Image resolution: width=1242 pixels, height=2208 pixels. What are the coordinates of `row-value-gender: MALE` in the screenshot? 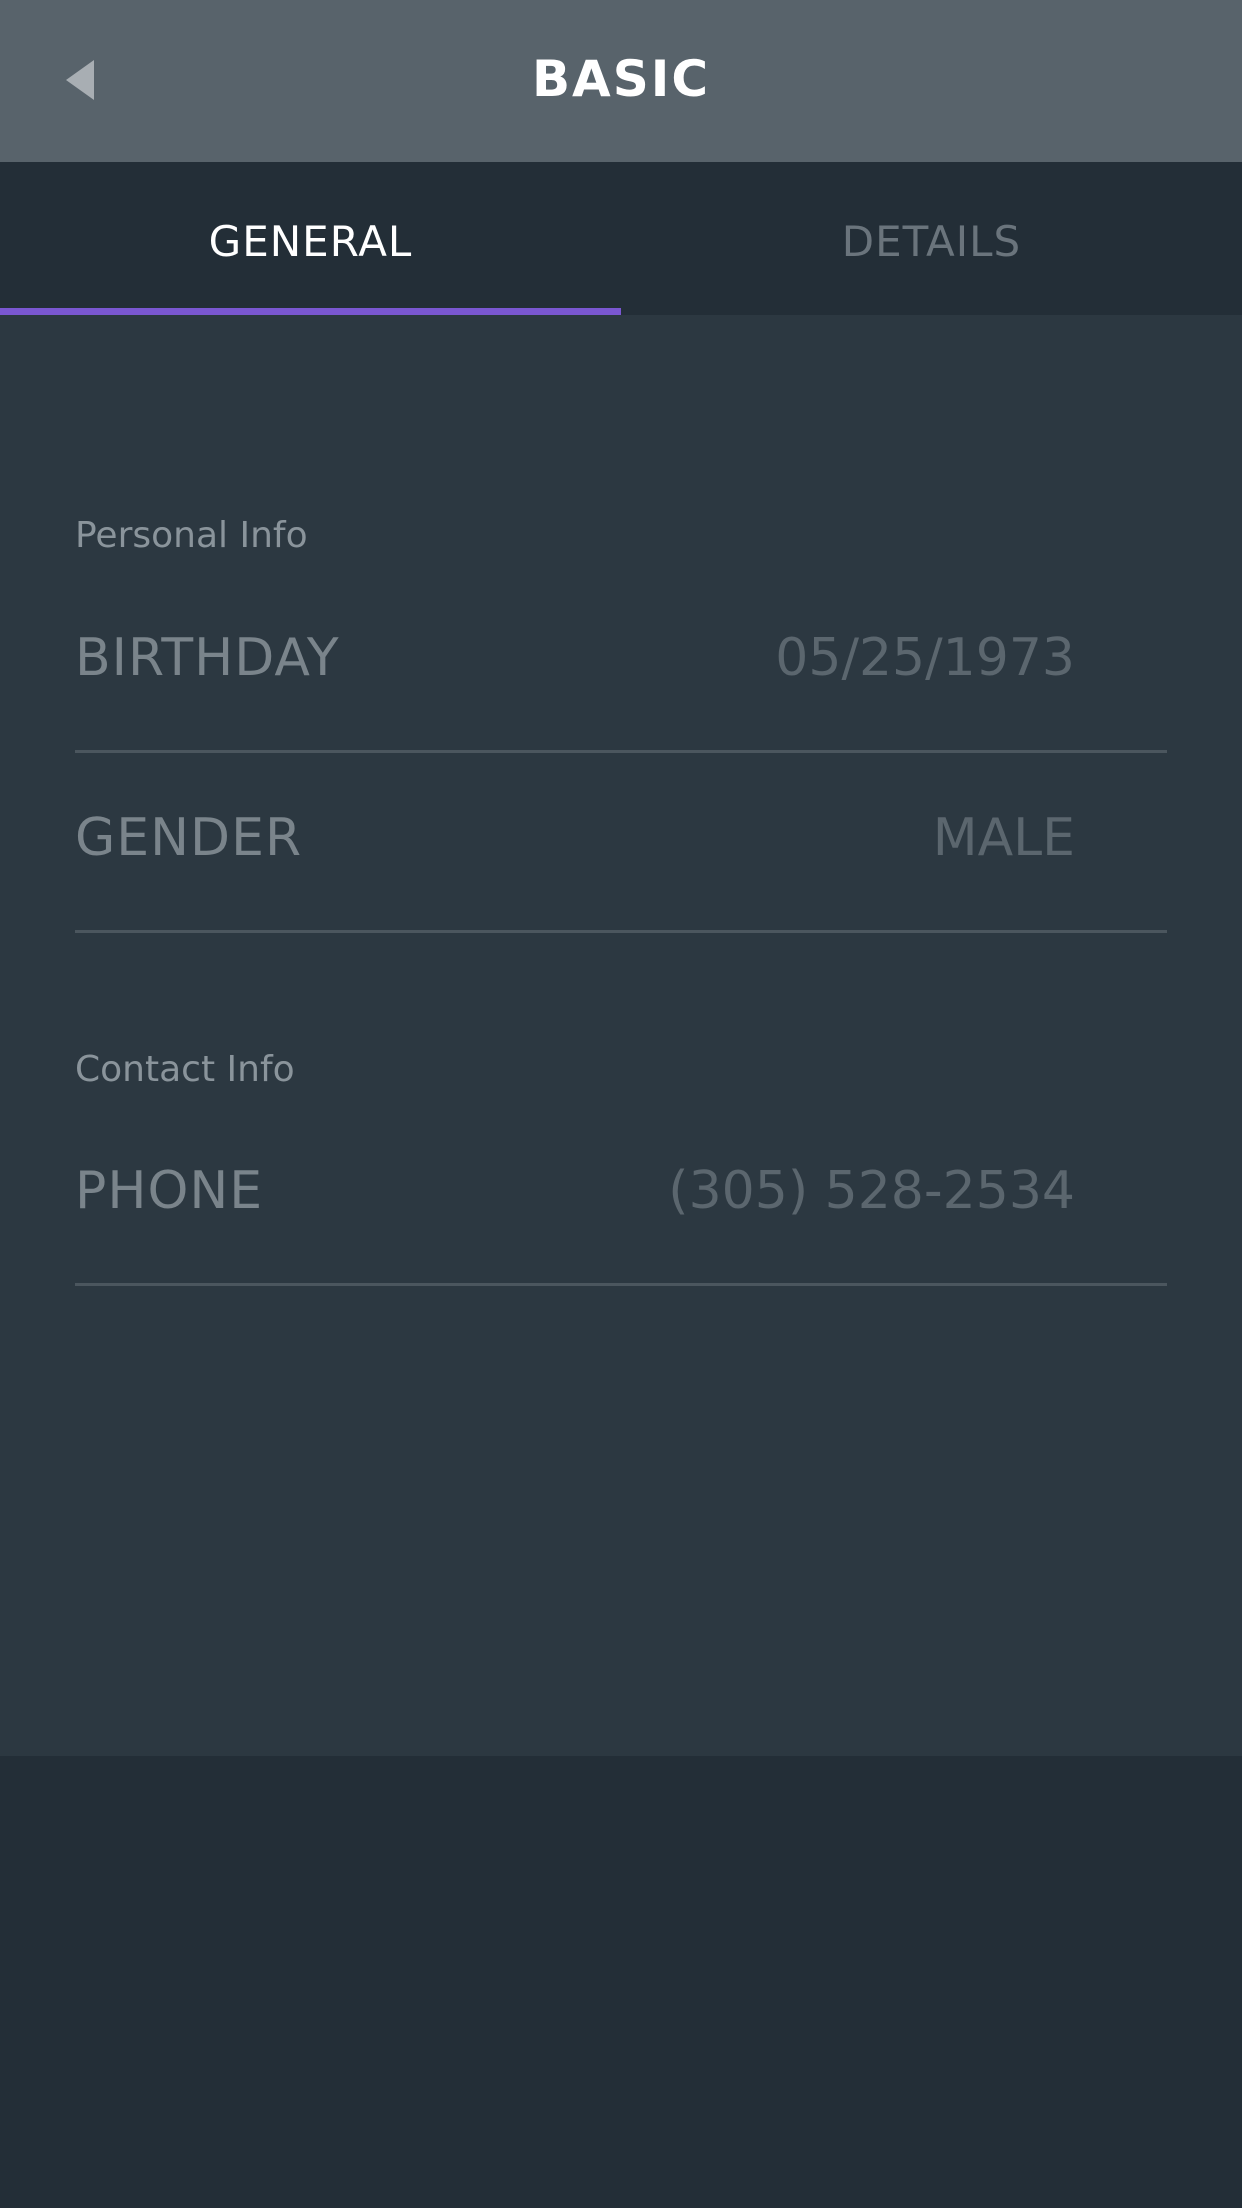 It's located at (1003, 838).